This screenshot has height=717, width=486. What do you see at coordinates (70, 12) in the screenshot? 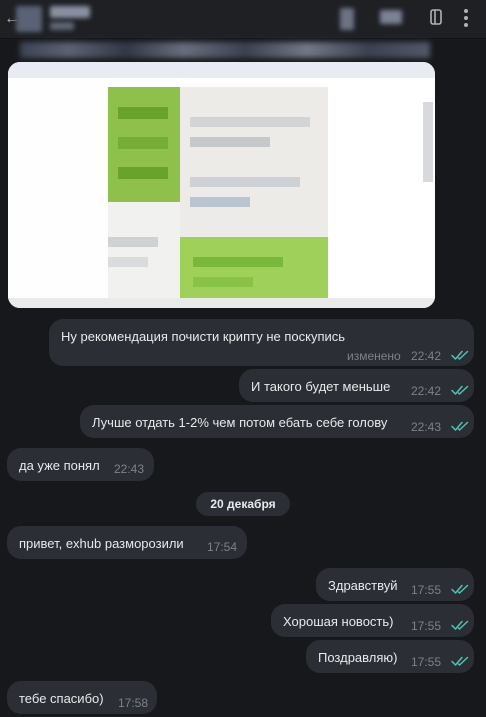
I see `chat-title-blurred` at bounding box center [70, 12].